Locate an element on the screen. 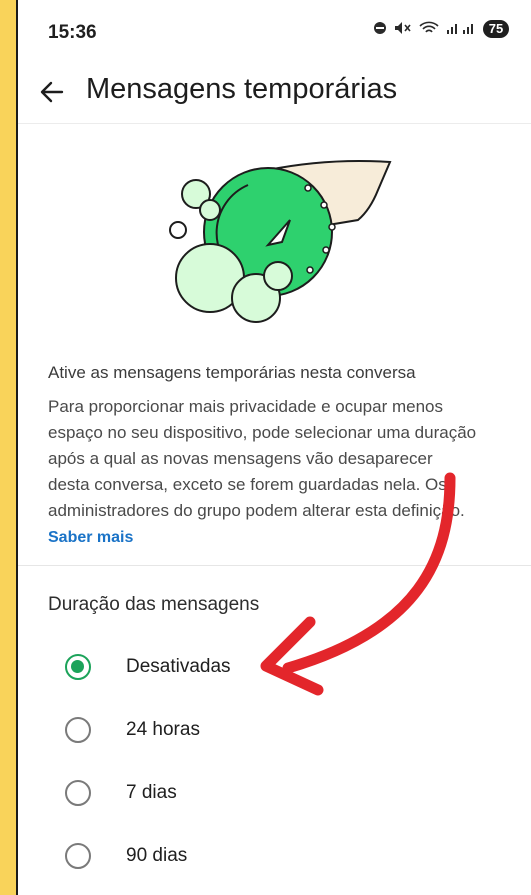 The height and width of the screenshot is (895, 531). disappearing-messages-illustration is located at coordinates (280, 241).